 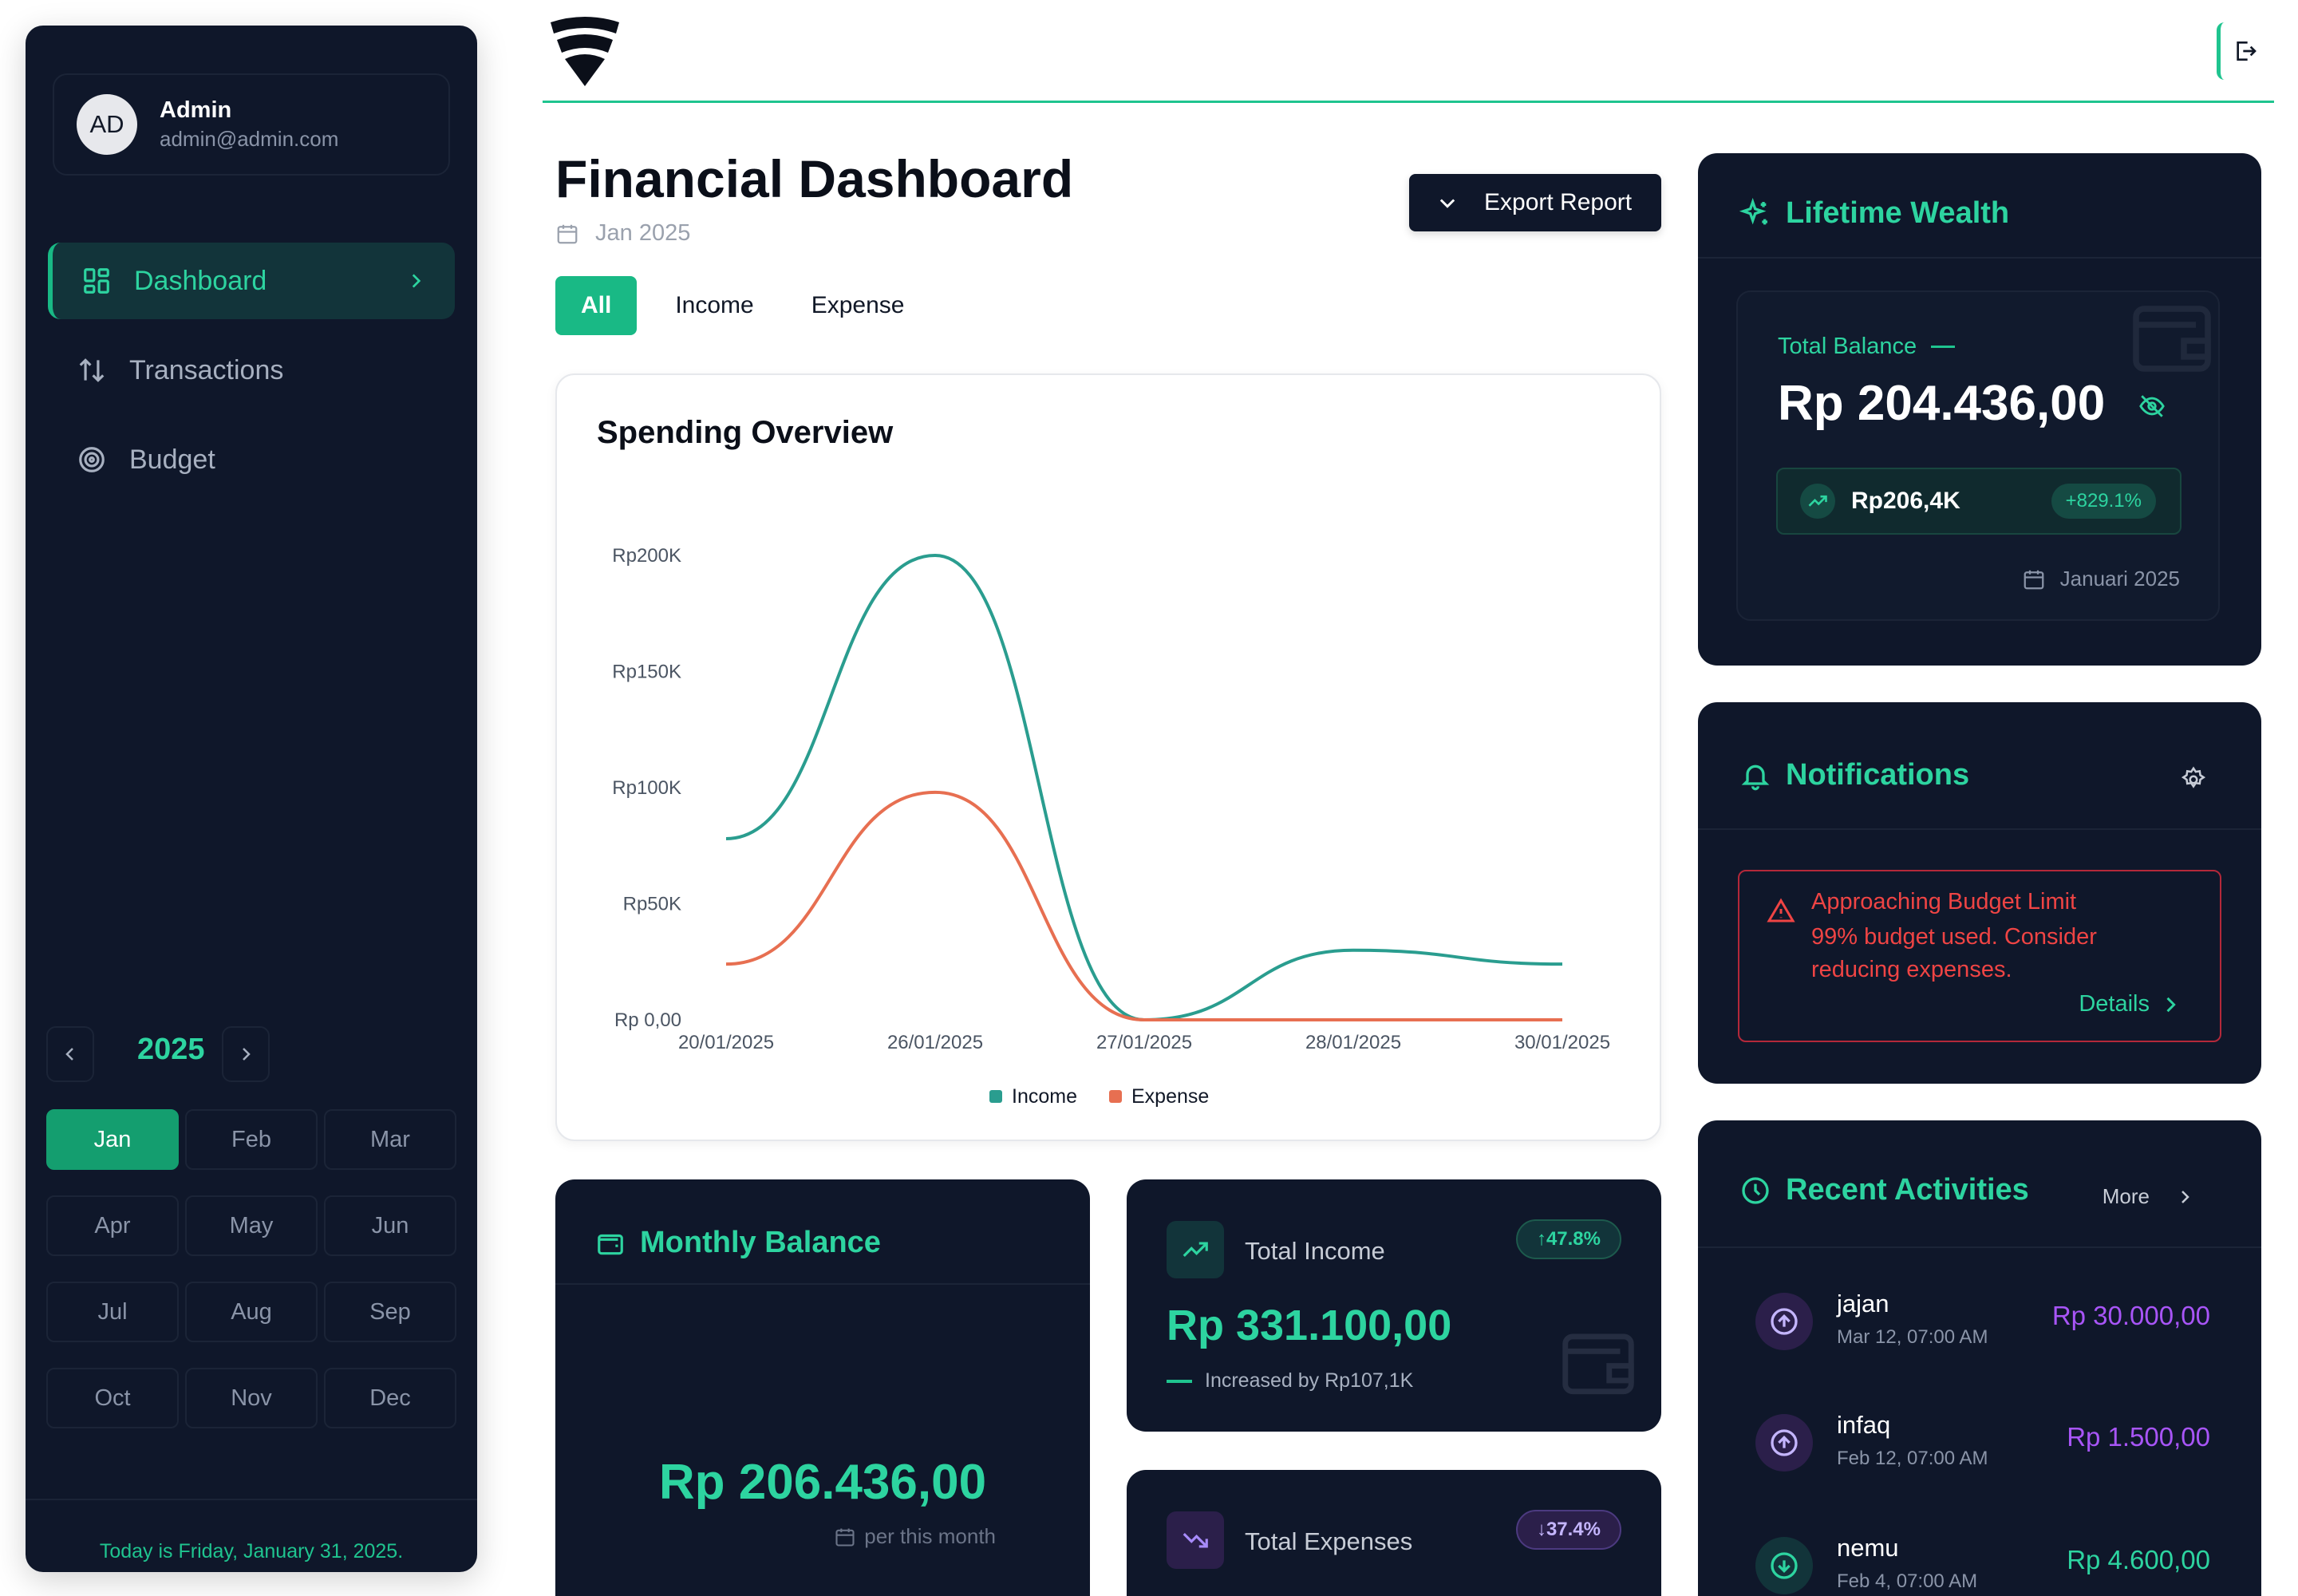 I want to click on avatar: AD, so click(x=107, y=124).